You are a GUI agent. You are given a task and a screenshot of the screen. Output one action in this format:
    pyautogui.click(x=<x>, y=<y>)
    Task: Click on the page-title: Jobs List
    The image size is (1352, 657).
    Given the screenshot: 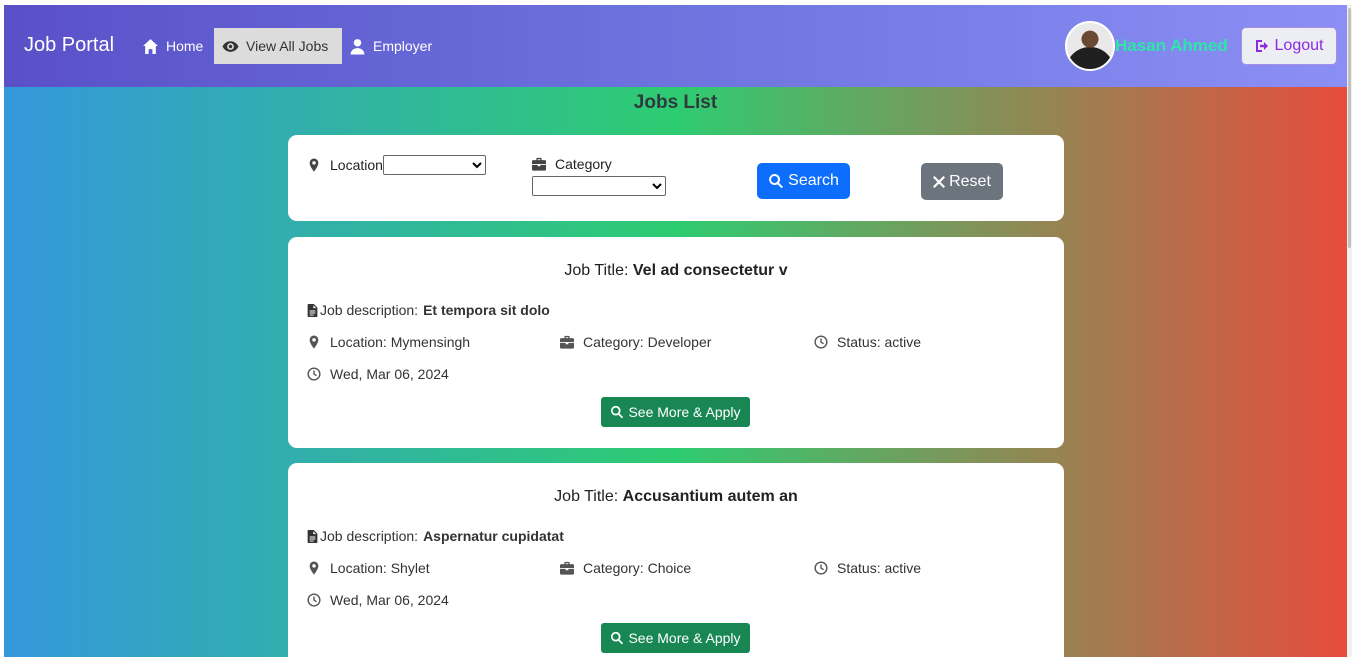 What is the action you would take?
    pyautogui.click(x=675, y=102)
    